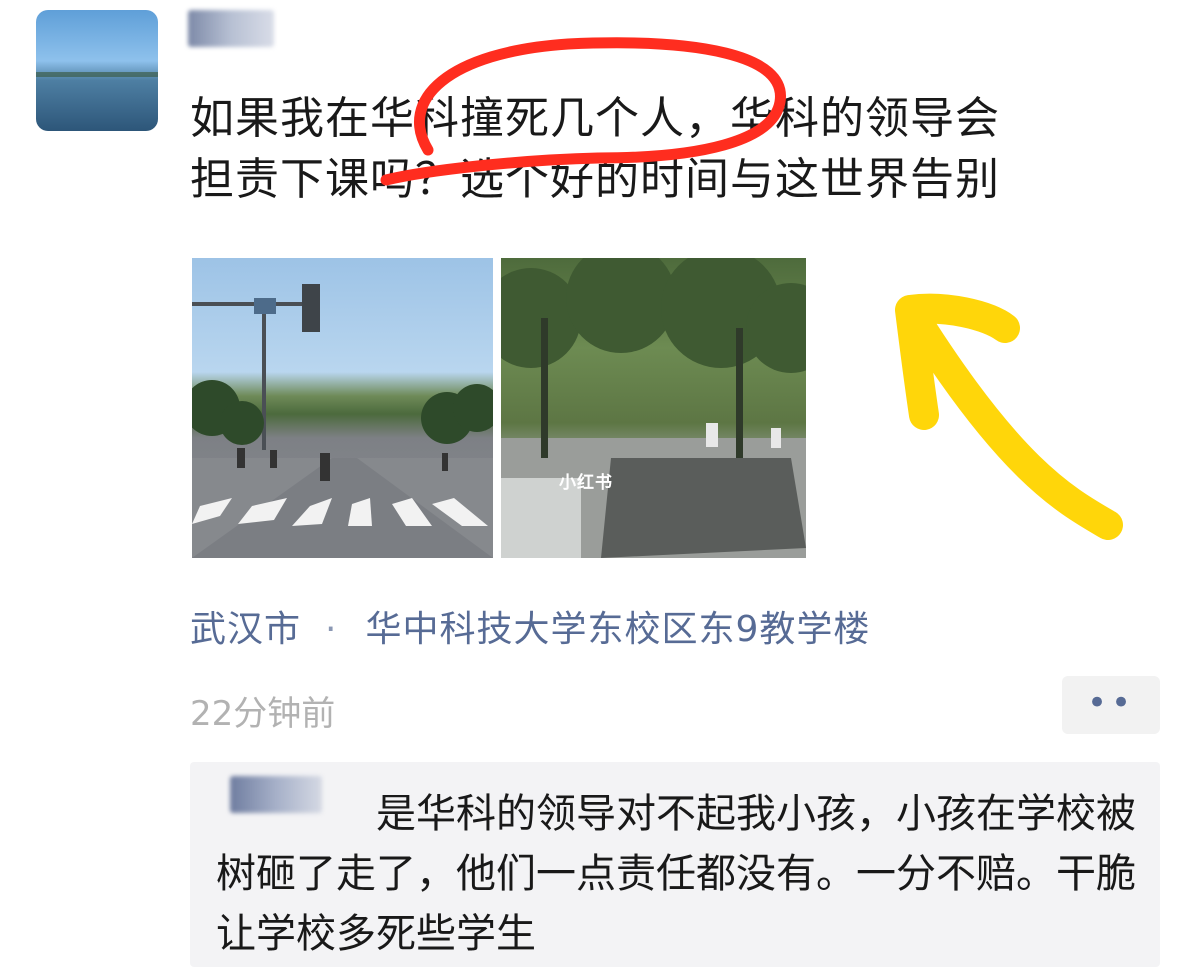 Image resolution: width=1200 pixels, height=972 pixels. Describe the element at coordinates (617, 629) in the screenshot. I see `location-place: 华中科技大学东校区东9教学楼` at that location.